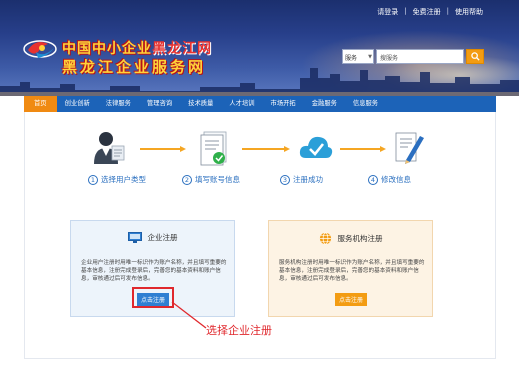 This screenshot has height=382, width=519. What do you see at coordinates (262, 160) in the screenshot?
I see `registration-steps: 1 选择用户类型 2 填写账号信息 3 注册成功 4 修改信息` at bounding box center [262, 160].